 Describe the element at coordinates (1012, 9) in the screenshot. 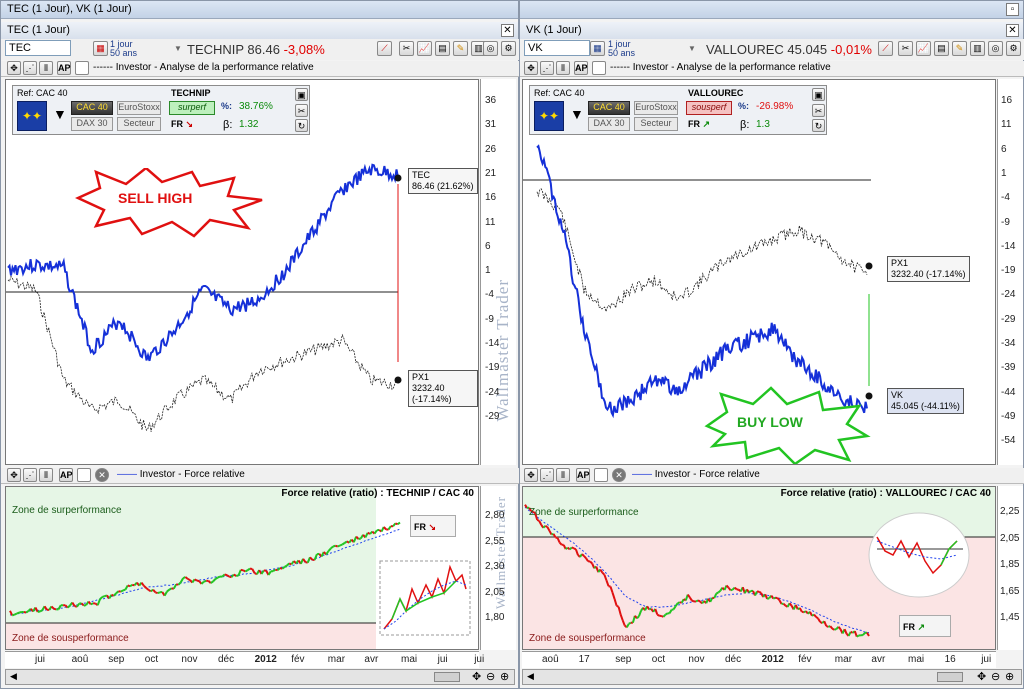

I see `restore-icon: ▫` at that location.